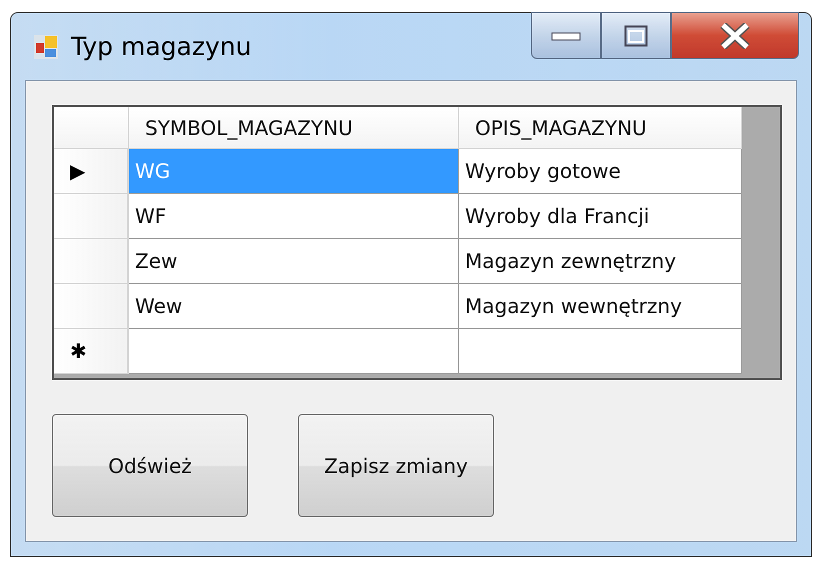  I want to click on row-header: ▶, so click(91, 171).